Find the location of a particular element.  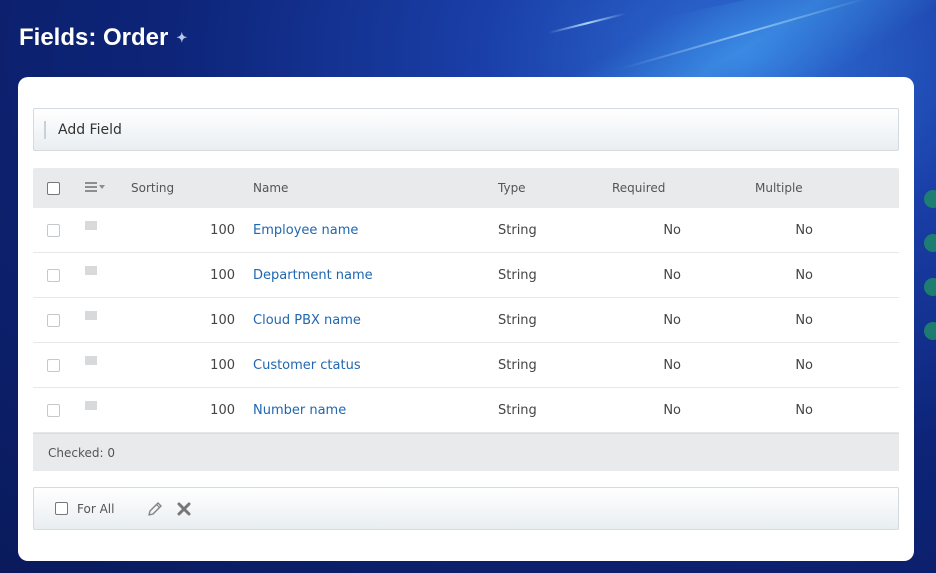

grid-header: Sorting Name Type Required Multiple is located at coordinates (466, 188).